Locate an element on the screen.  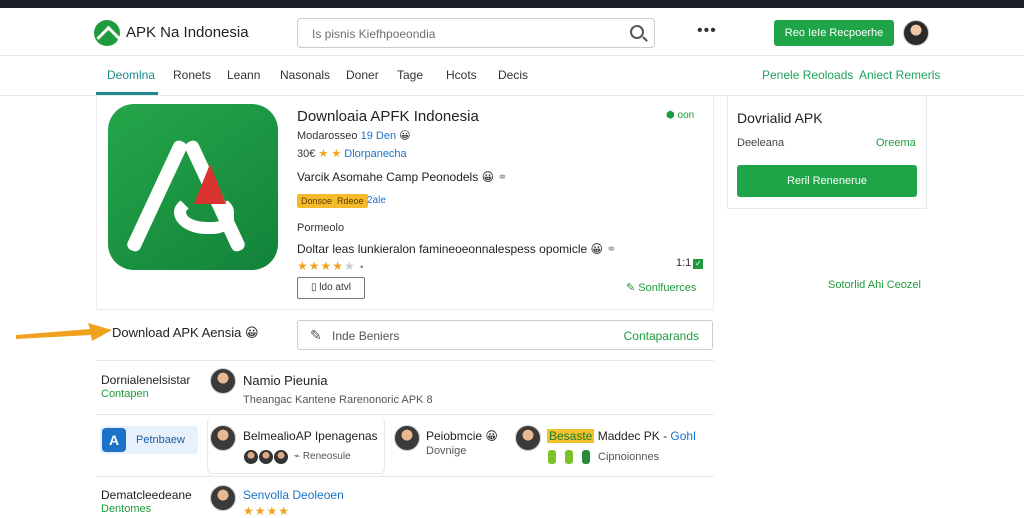
row-name: Namio Pieunia is located at coordinates (285, 380).